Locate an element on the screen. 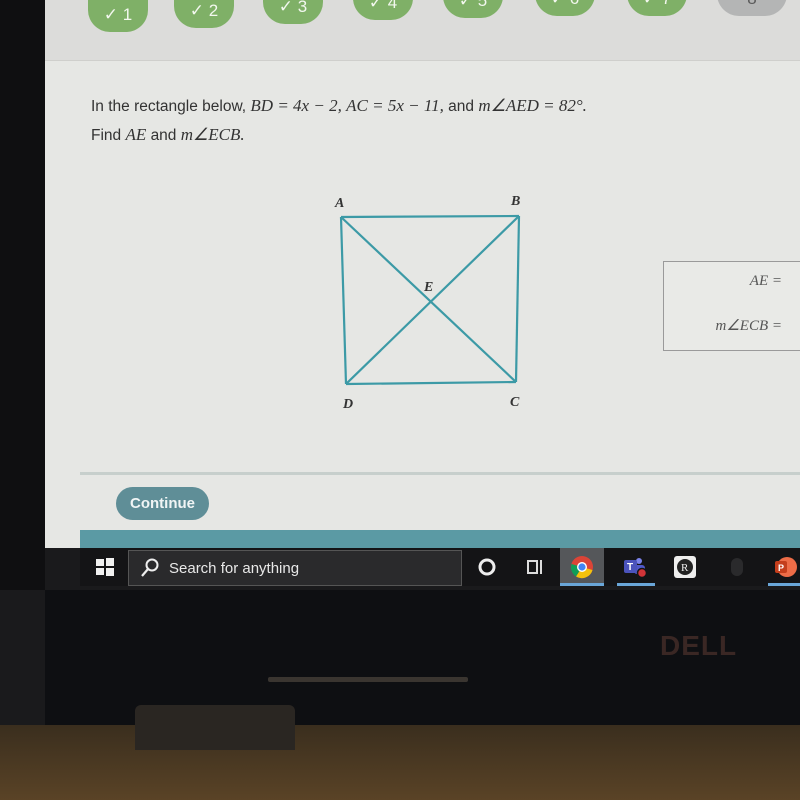  taskbar-search: Search for anything is located at coordinates (295, 568).